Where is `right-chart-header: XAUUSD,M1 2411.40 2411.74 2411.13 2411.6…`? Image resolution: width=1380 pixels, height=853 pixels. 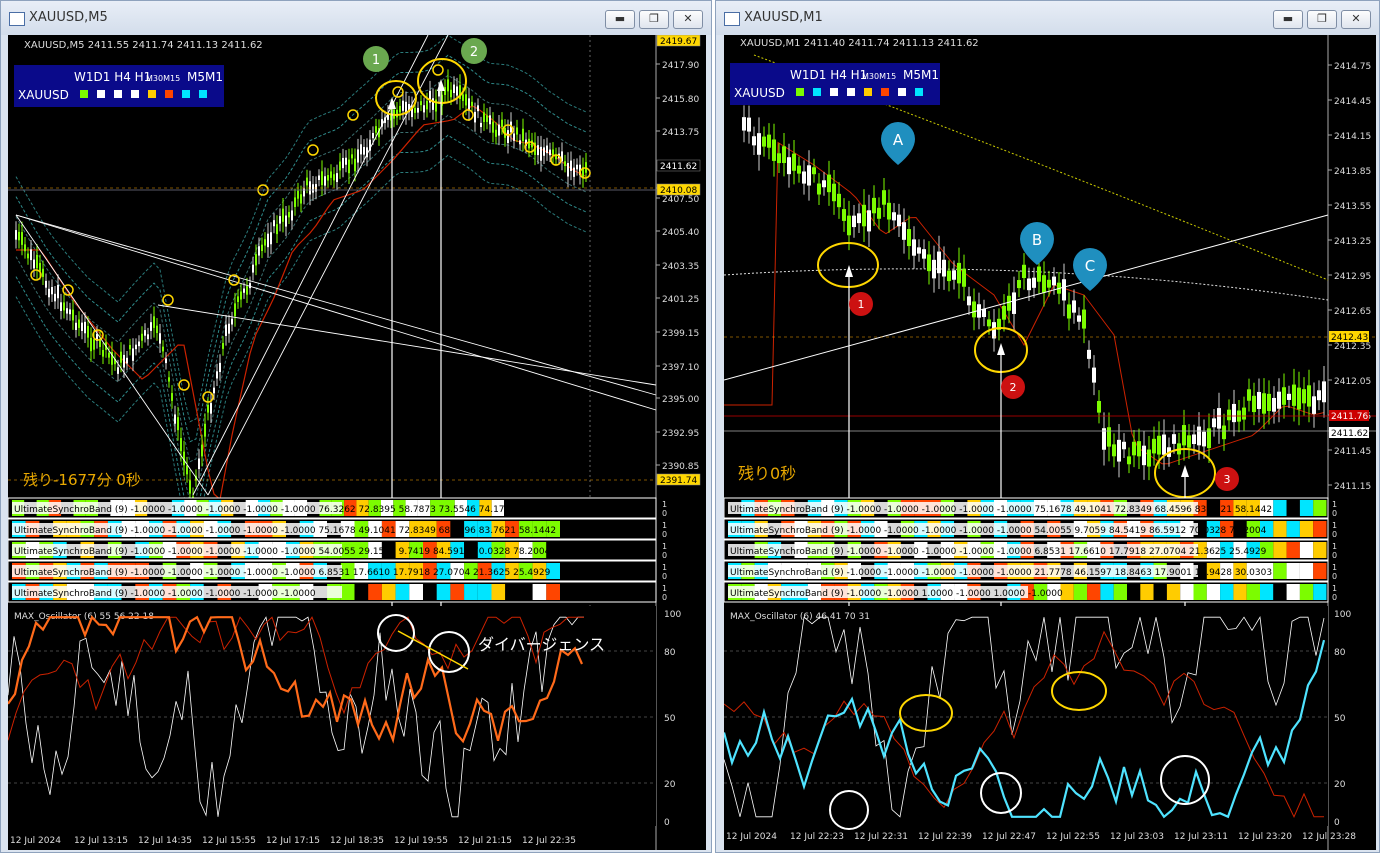 right-chart-header: XAUUSD,M1 2411.40 2411.74 2411.13 2411.6… is located at coordinates (859, 43).